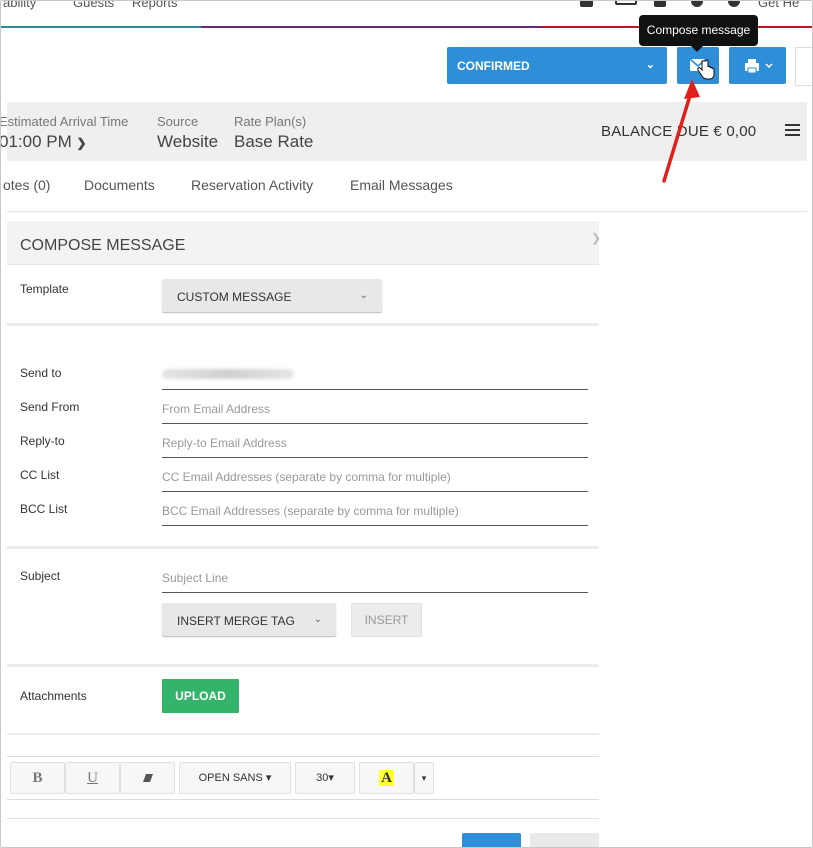  What do you see at coordinates (325, 778) in the screenshot?
I see `font-size-dropdown: 30▾` at bounding box center [325, 778].